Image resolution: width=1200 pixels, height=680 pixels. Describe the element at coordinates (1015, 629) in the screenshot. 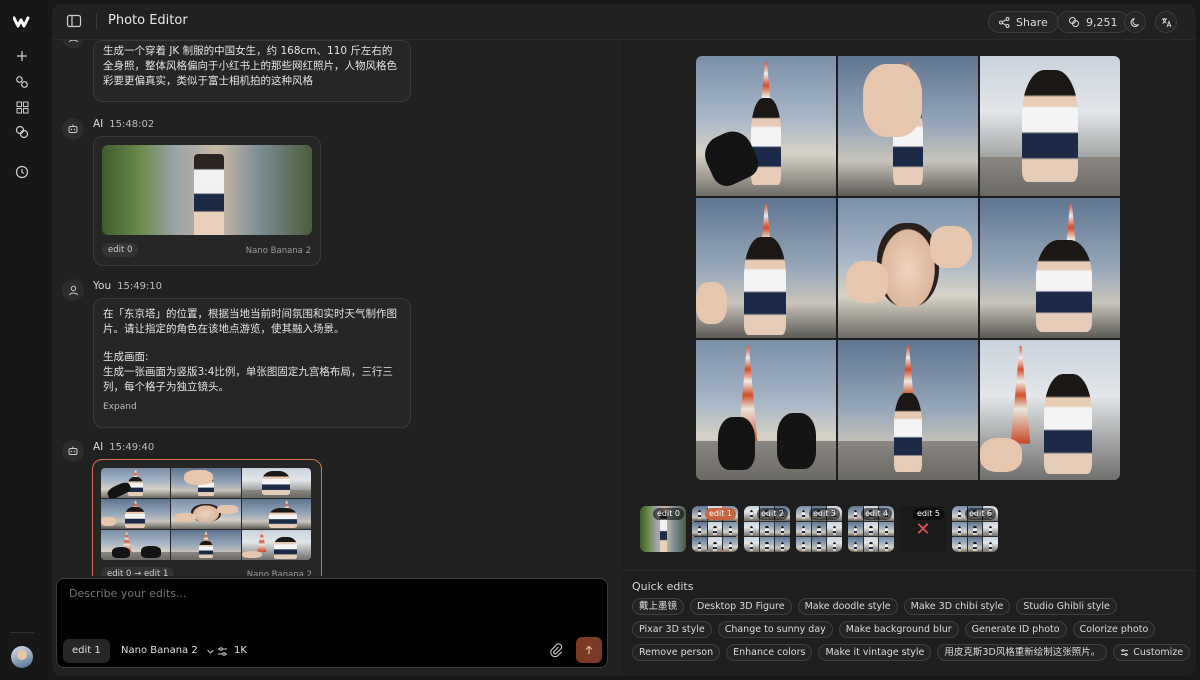

I see `quick-edit-chip: Generate ID photo` at that location.